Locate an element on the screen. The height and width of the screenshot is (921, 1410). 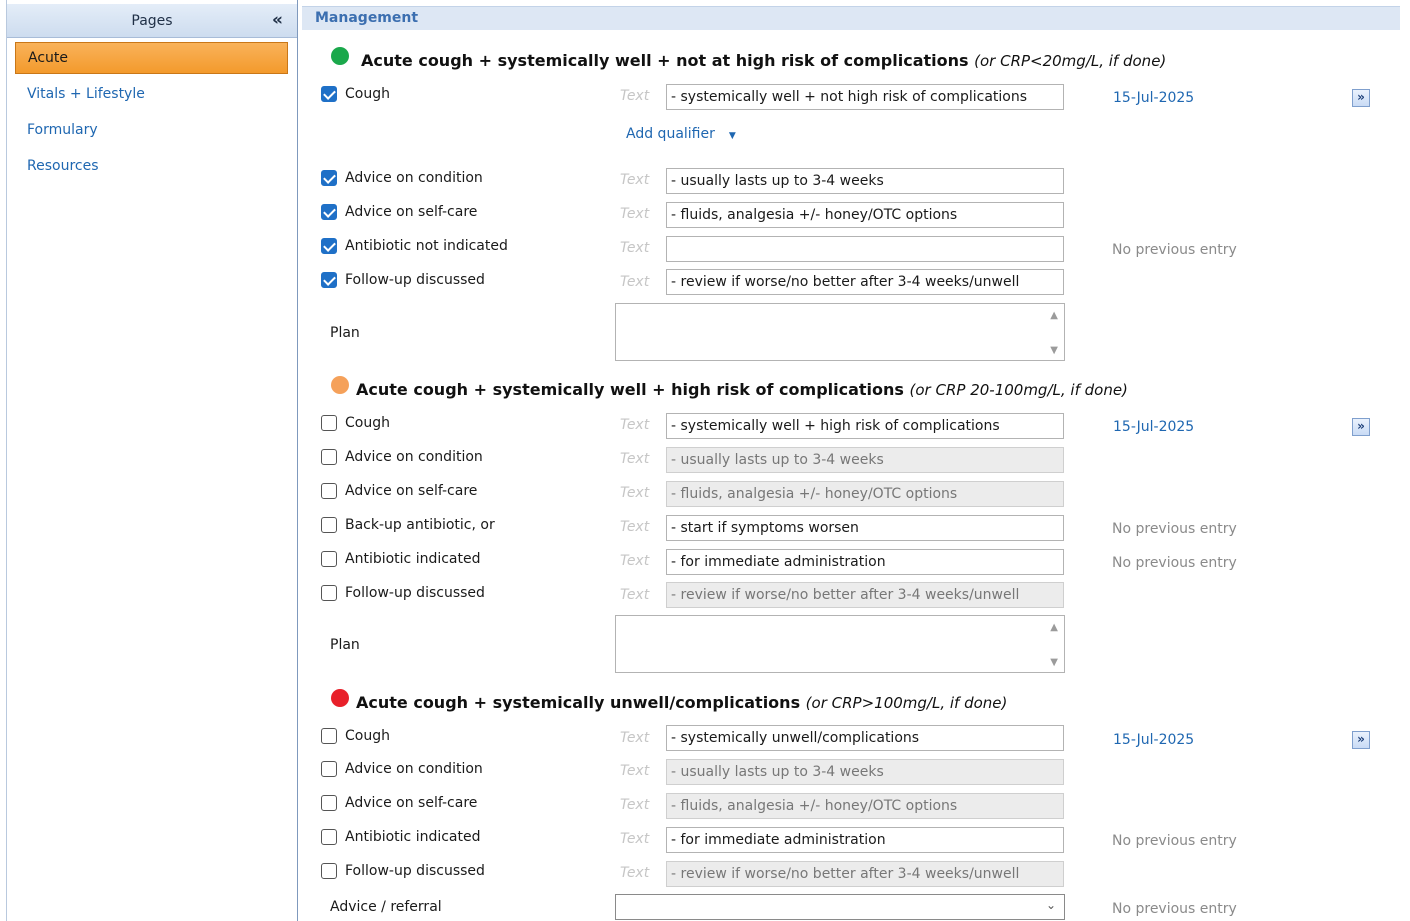
advice-referral-label: Advice / referral is located at coordinates (386, 907).